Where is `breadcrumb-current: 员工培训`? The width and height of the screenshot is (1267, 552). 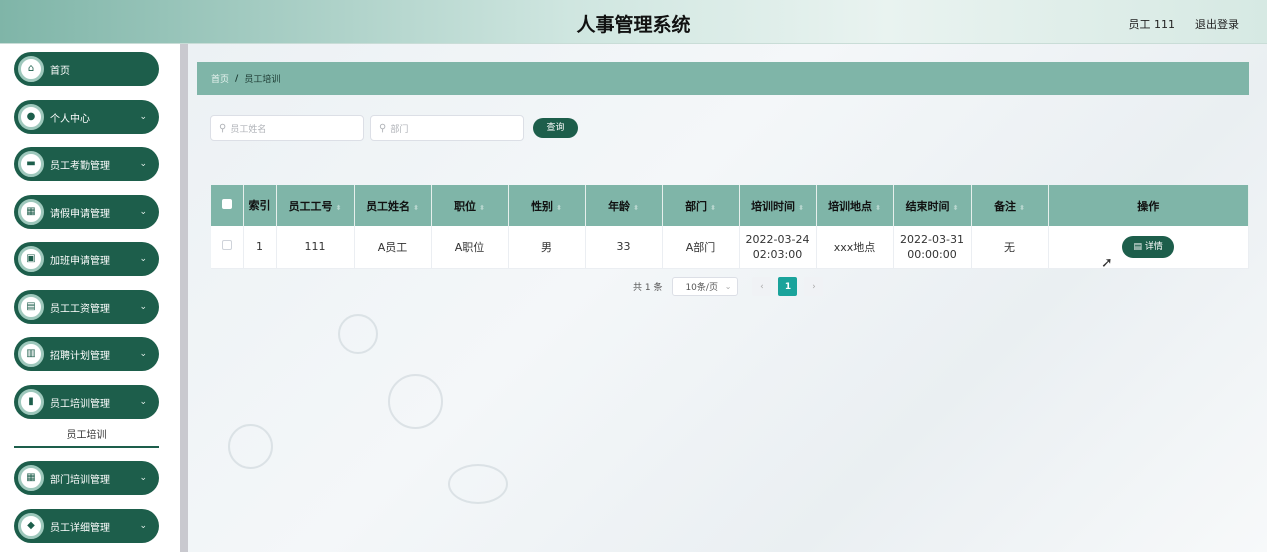
breadcrumb-current: 员工培训 is located at coordinates (262, 80).